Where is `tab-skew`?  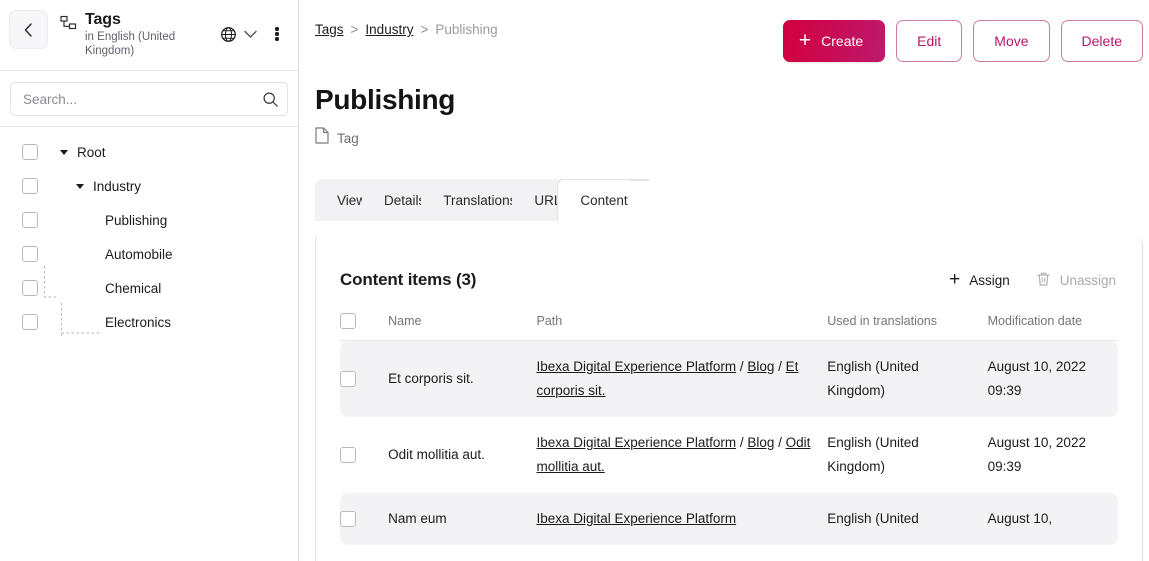 tab-skew is located at coordinates (652, 201).